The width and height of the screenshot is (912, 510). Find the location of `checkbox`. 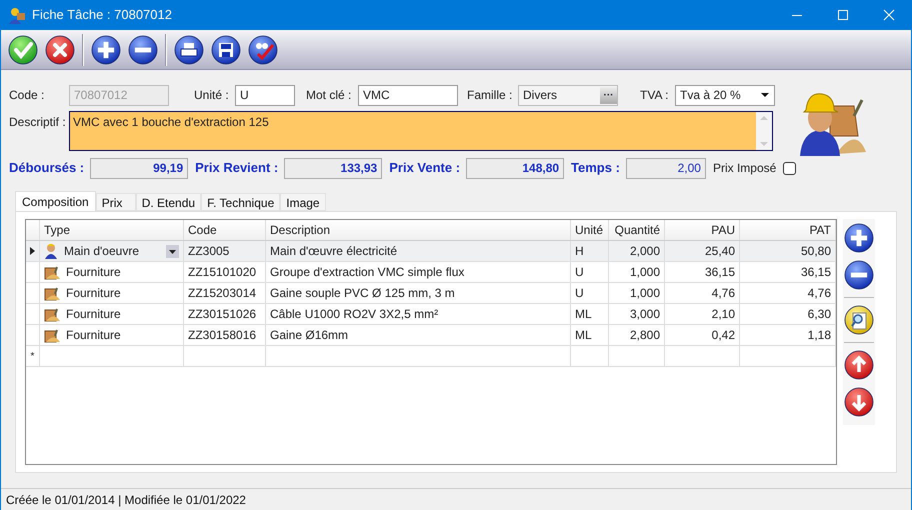

checkbox is located at coordinates (789, 168).